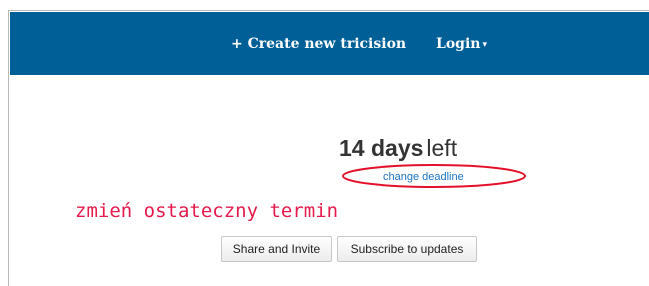  Describe the element at coordinates (318, 44) in the screenshot. I see `create-tricision-link: + Create new tricision` at that location.